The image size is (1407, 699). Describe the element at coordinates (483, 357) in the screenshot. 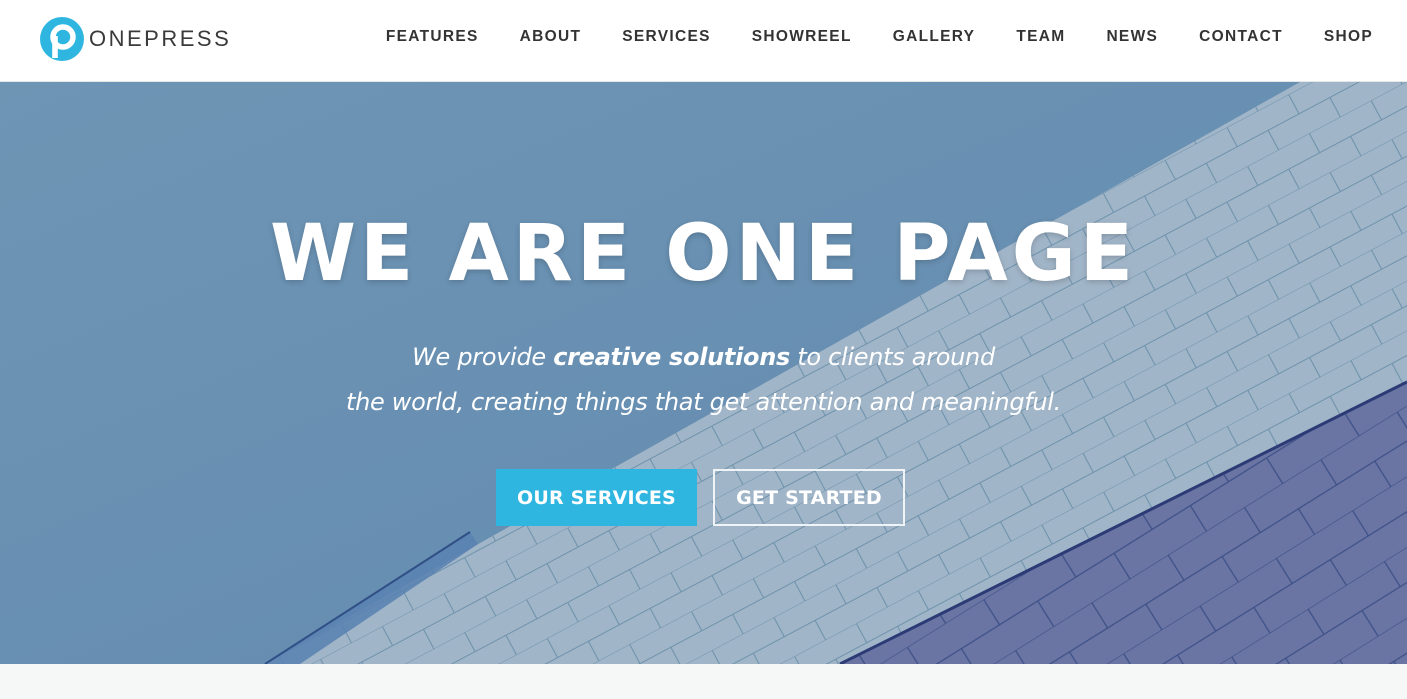

I see `hero-subtitle-line1-start: We provide` at that location.